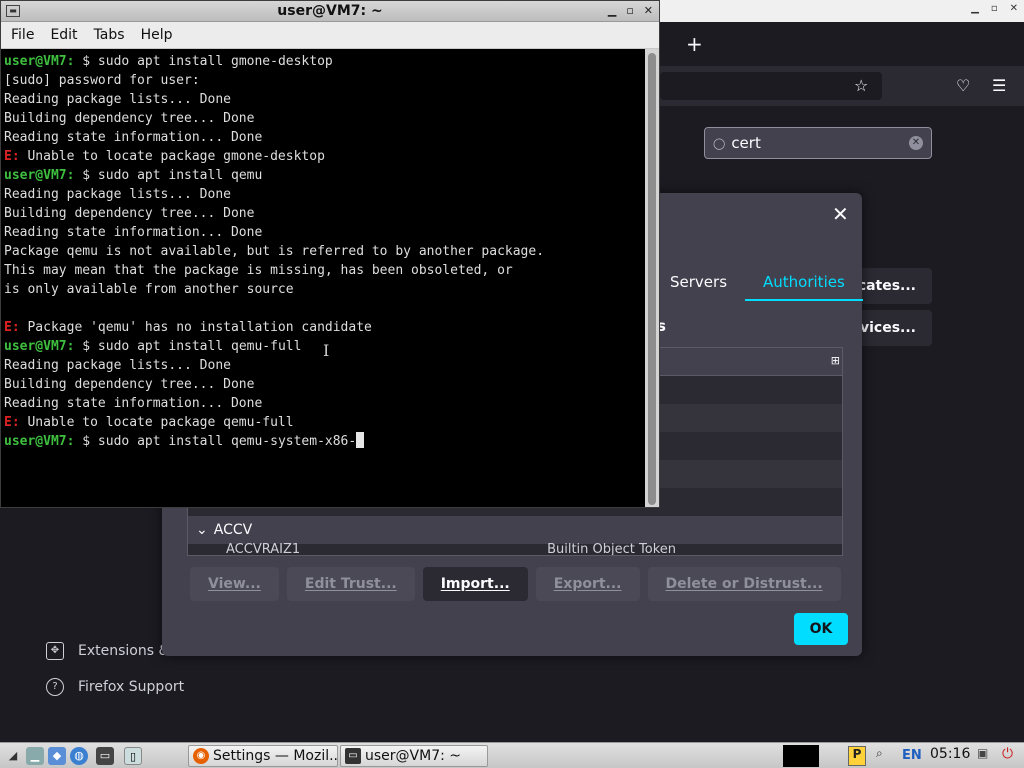  I want to click on clear-search-icon: ✕, so click(916, 143).